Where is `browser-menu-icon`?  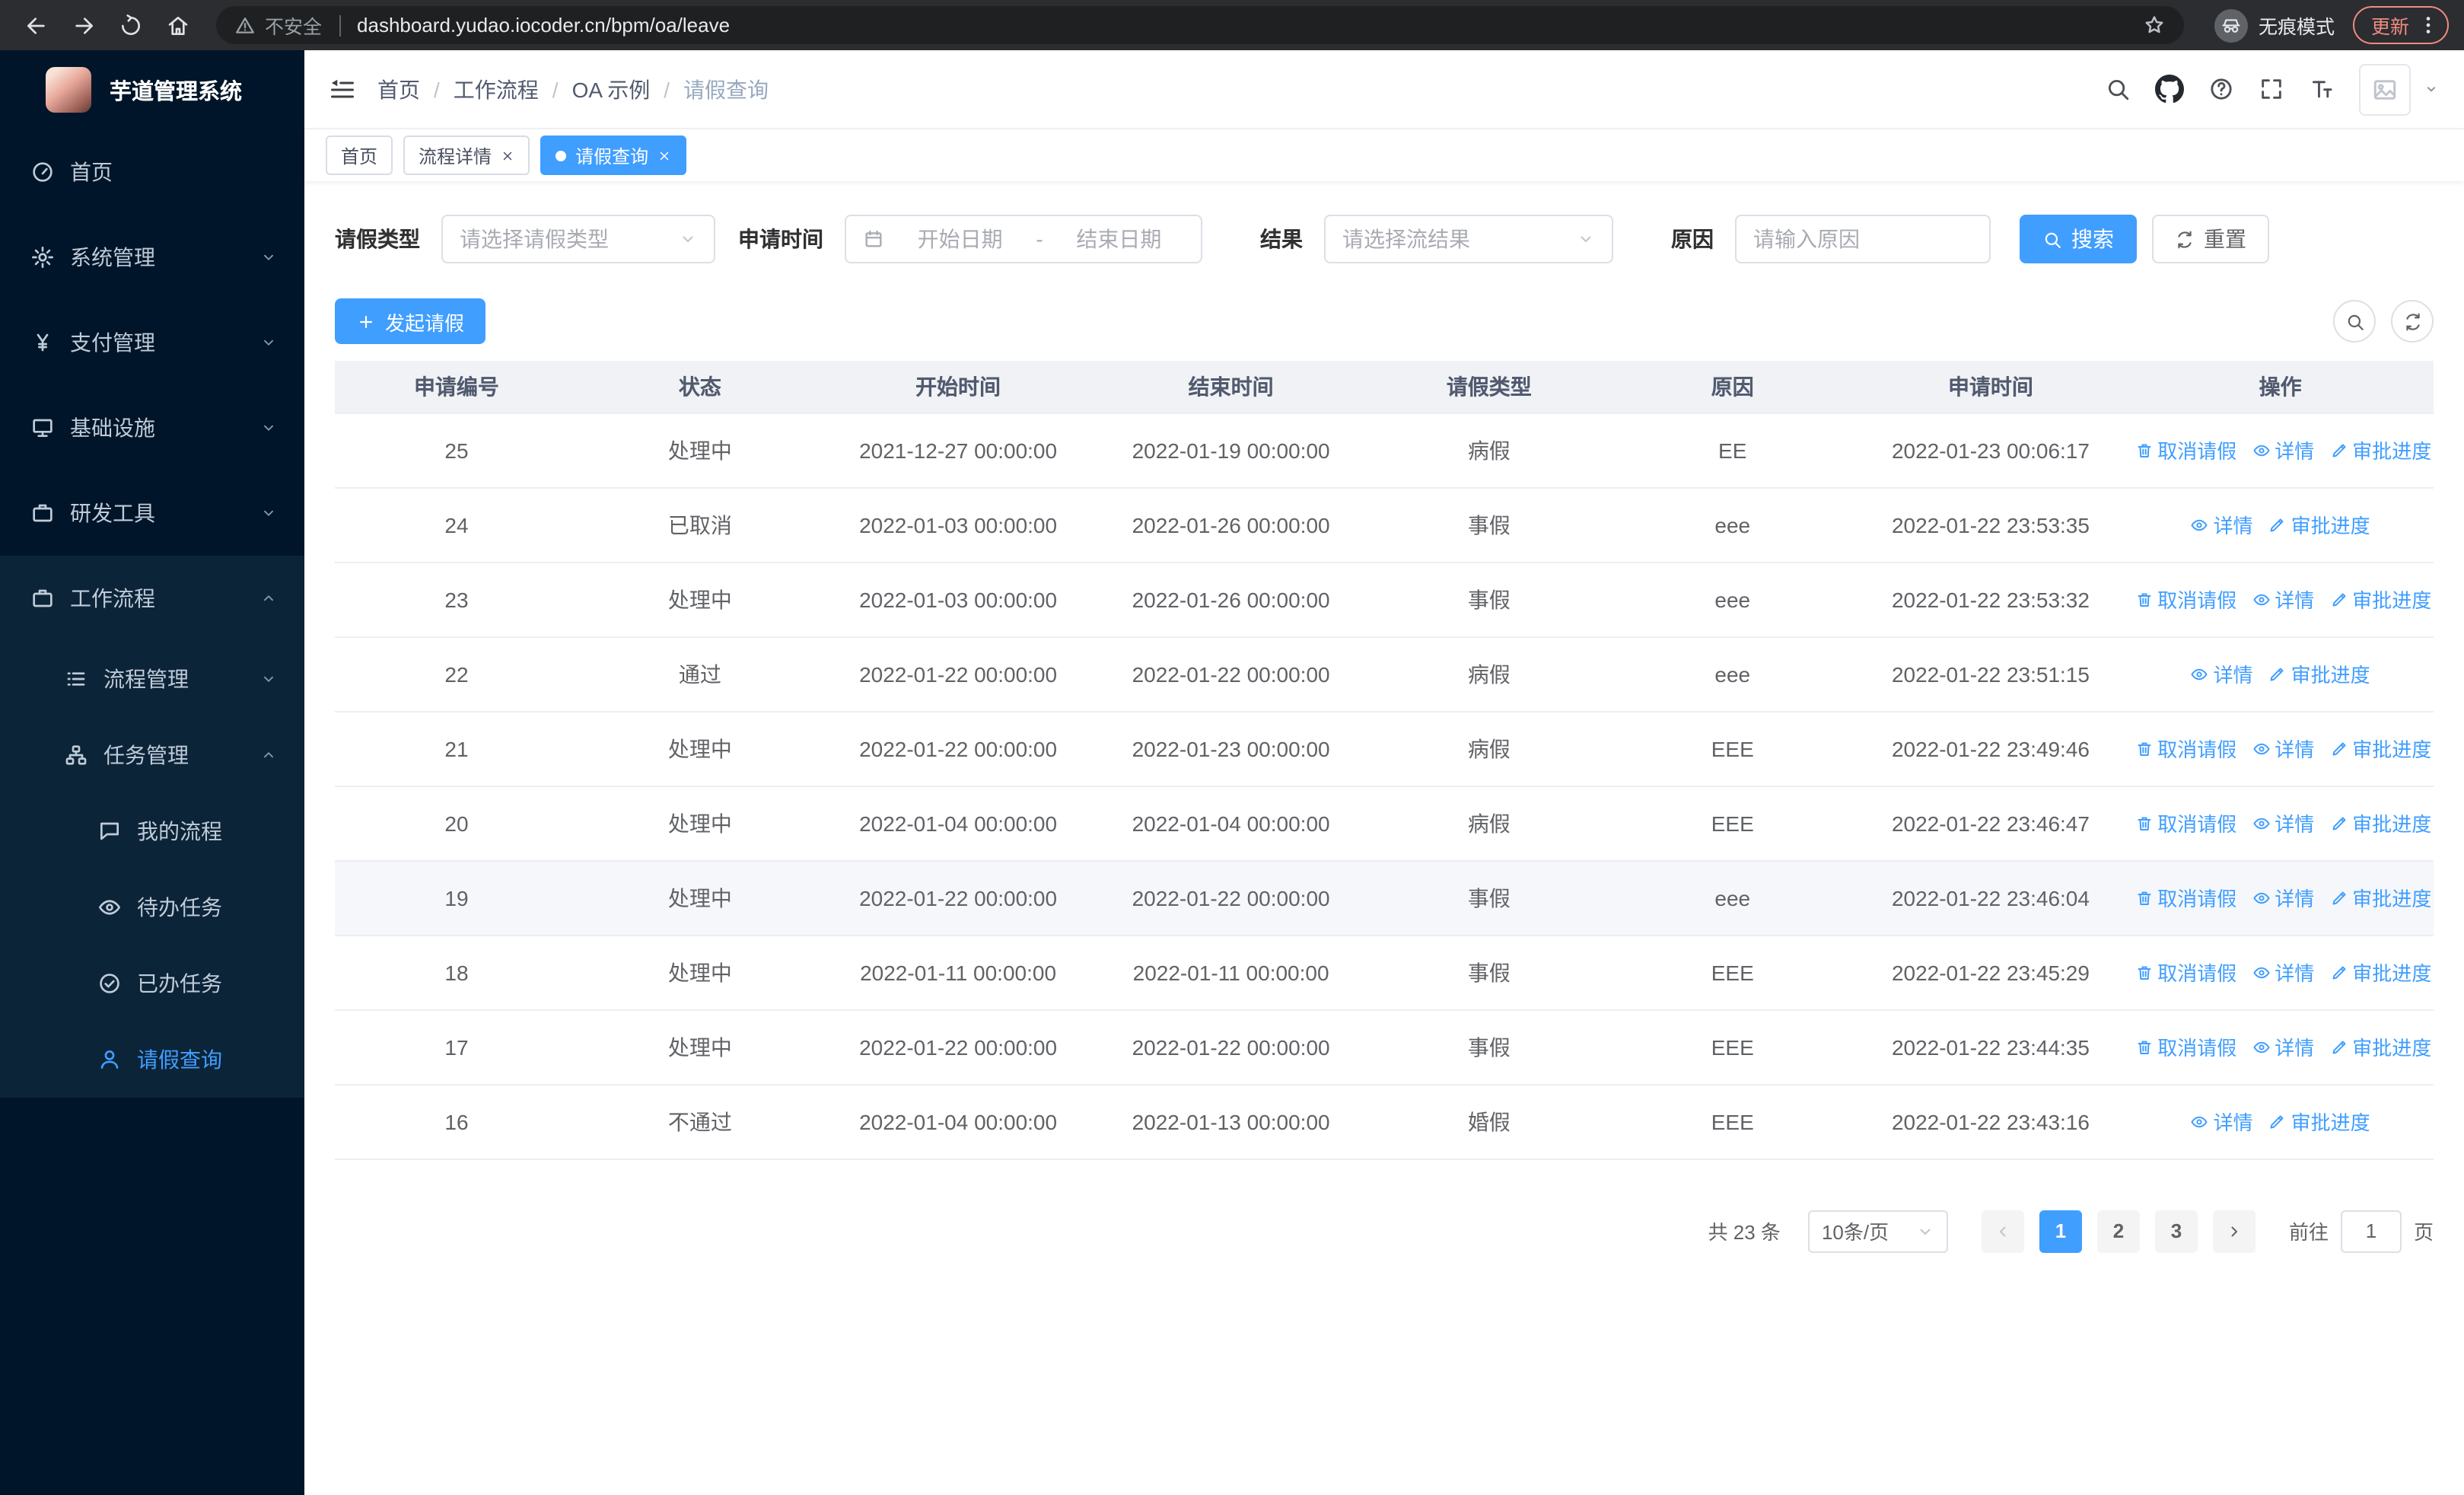
browser-menu-icon is located at coordinates (2428, 26).